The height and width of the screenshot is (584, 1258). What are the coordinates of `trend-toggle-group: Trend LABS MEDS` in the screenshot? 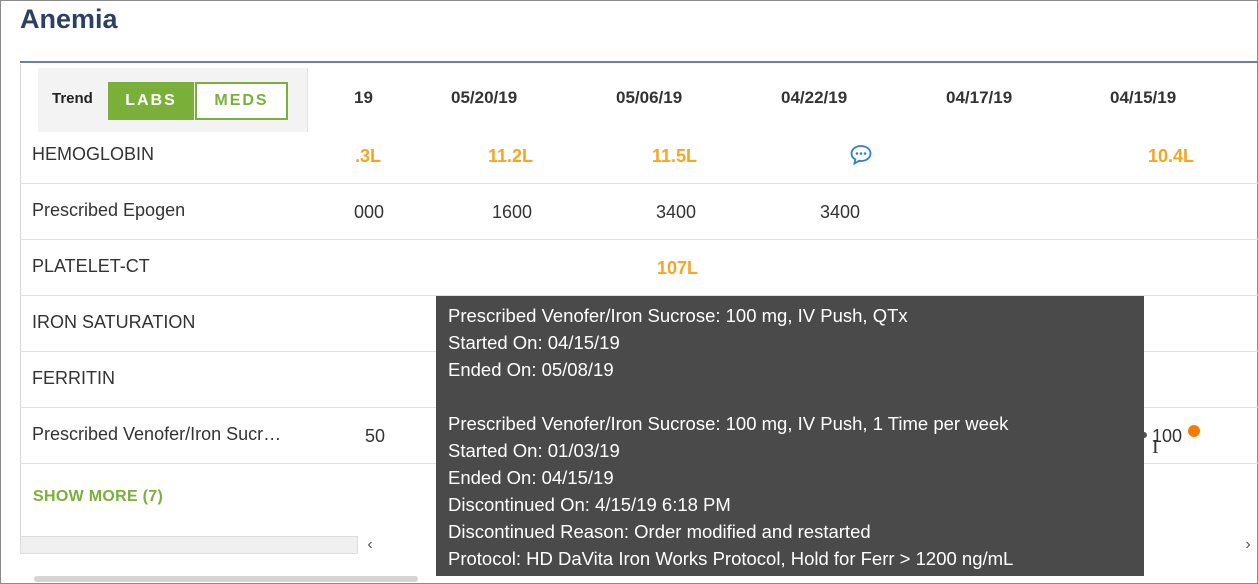 It's located at (173, 100).